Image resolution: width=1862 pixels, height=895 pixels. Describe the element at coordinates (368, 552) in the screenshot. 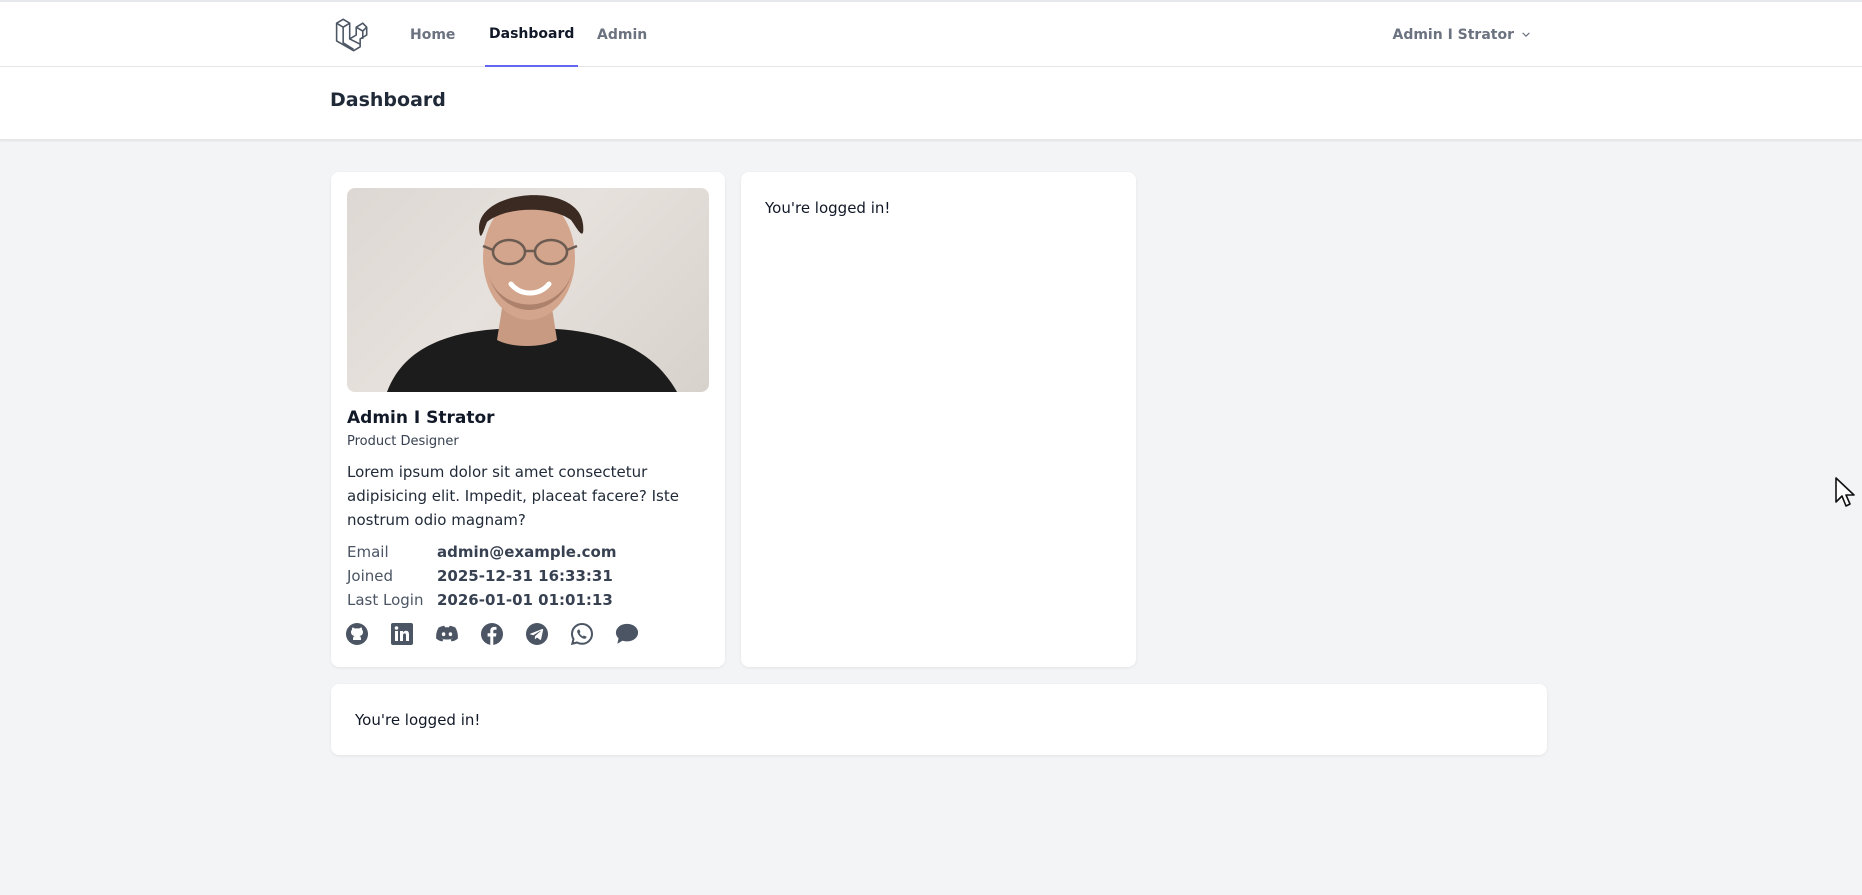

I see `email-label: Email` at that location.